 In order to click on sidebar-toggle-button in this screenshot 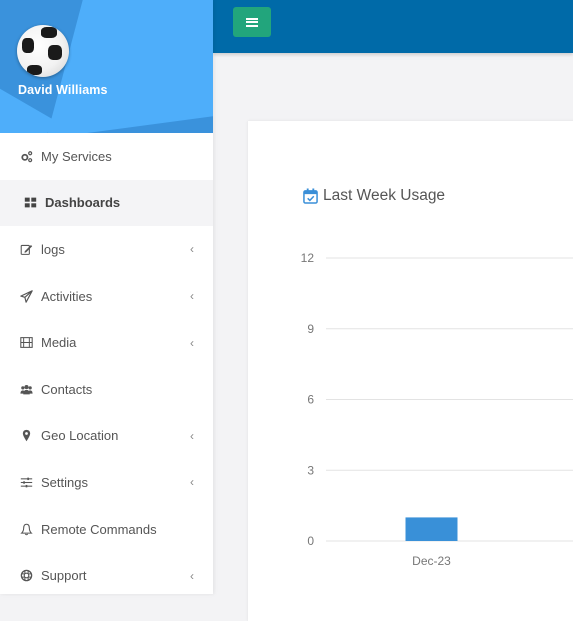, I will do `click(252, 22)`.